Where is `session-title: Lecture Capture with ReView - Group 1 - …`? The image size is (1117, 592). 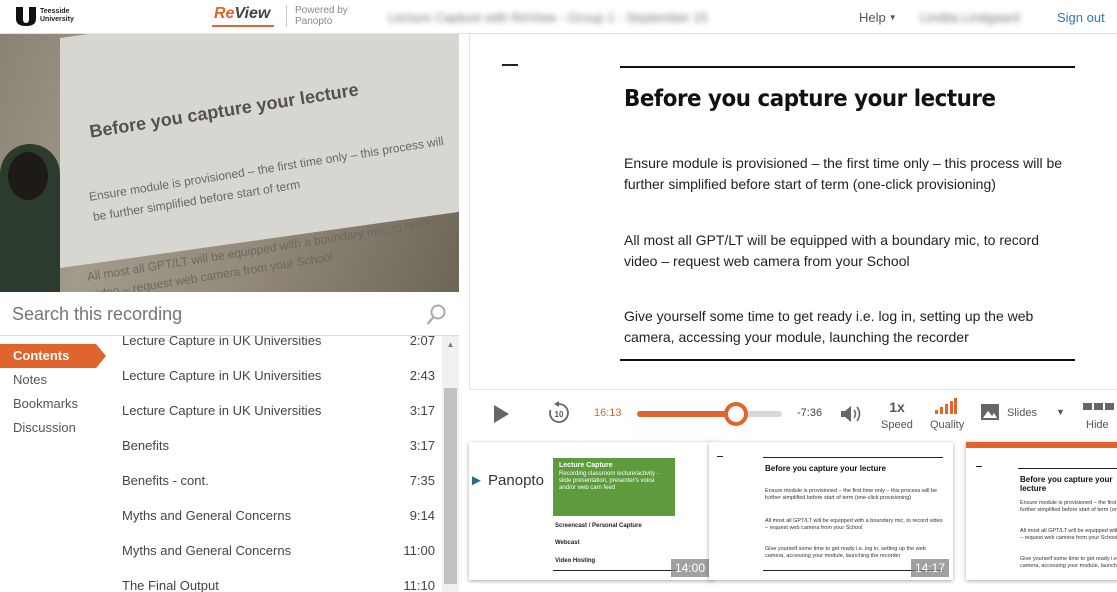 session-title: Lecture Capture with ReView - Group 1 - … is located at coordinates (548, 17).